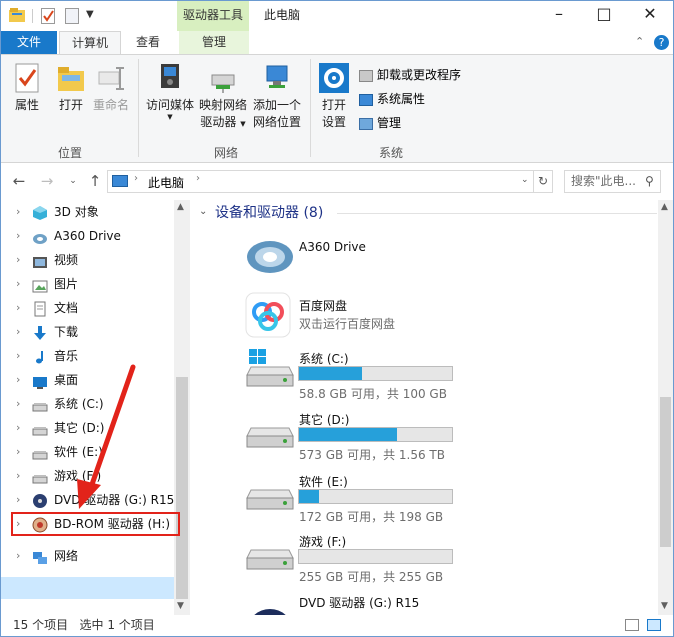 This screenshot has width=674, height=637. What do you see at coordinates (170, 92) in the screenshot?
I see `access-media-button: 访问媒体 ▼` at bounding box center [170, 92].